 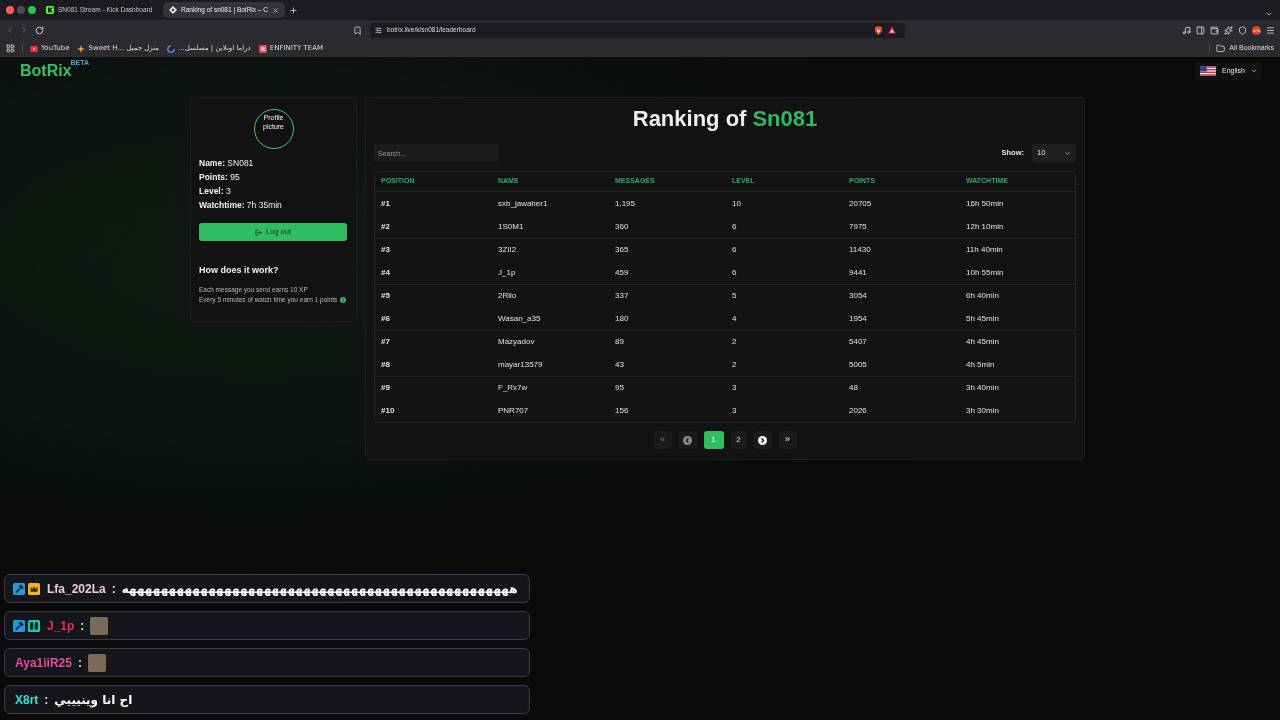 I want to click on table-cell: 365, so click(x=622, y=250).